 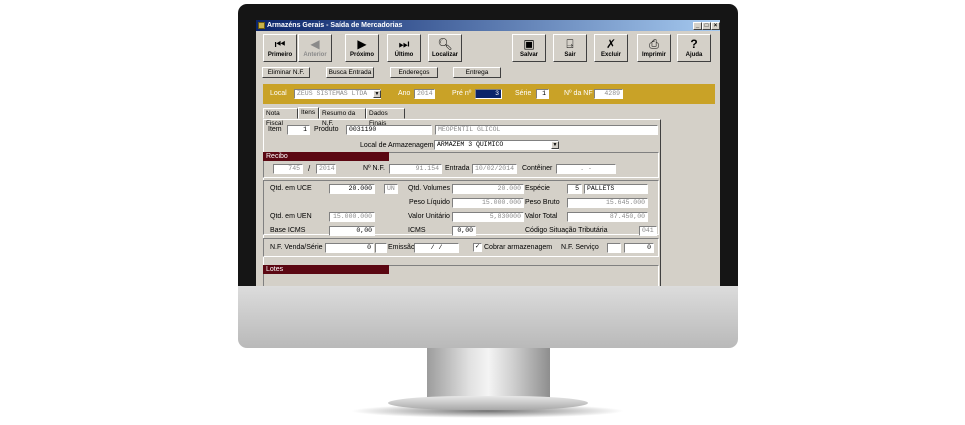 I want to click on monitor-stand-base, so click(x=488, y=403).